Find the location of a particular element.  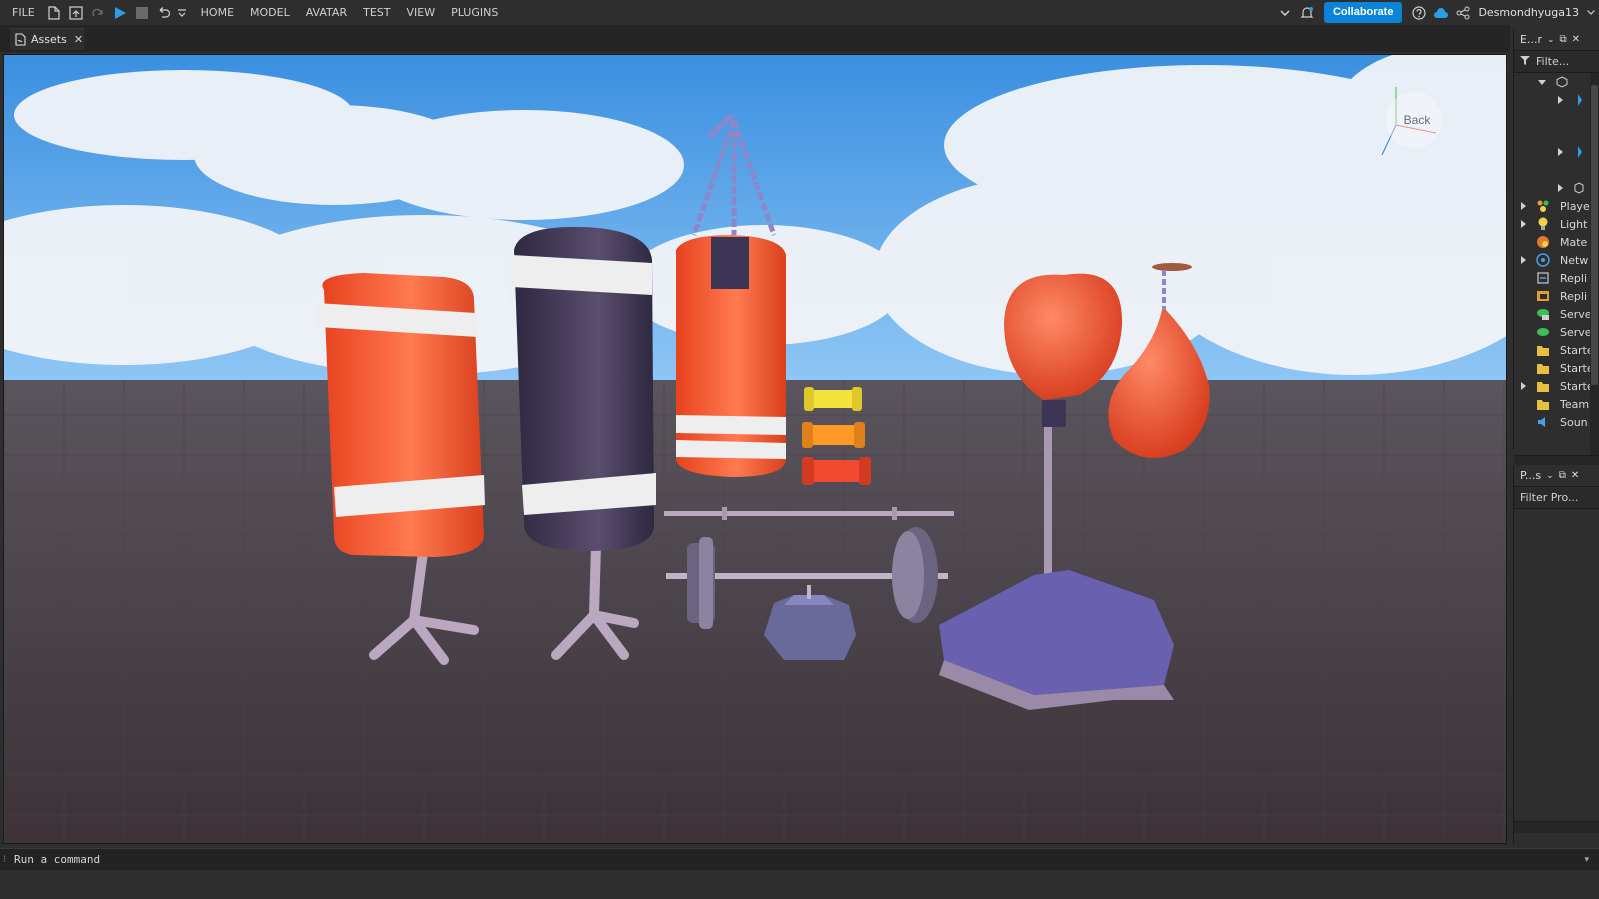

tab-assets-label: Assets is located at coordinates (49, 39).